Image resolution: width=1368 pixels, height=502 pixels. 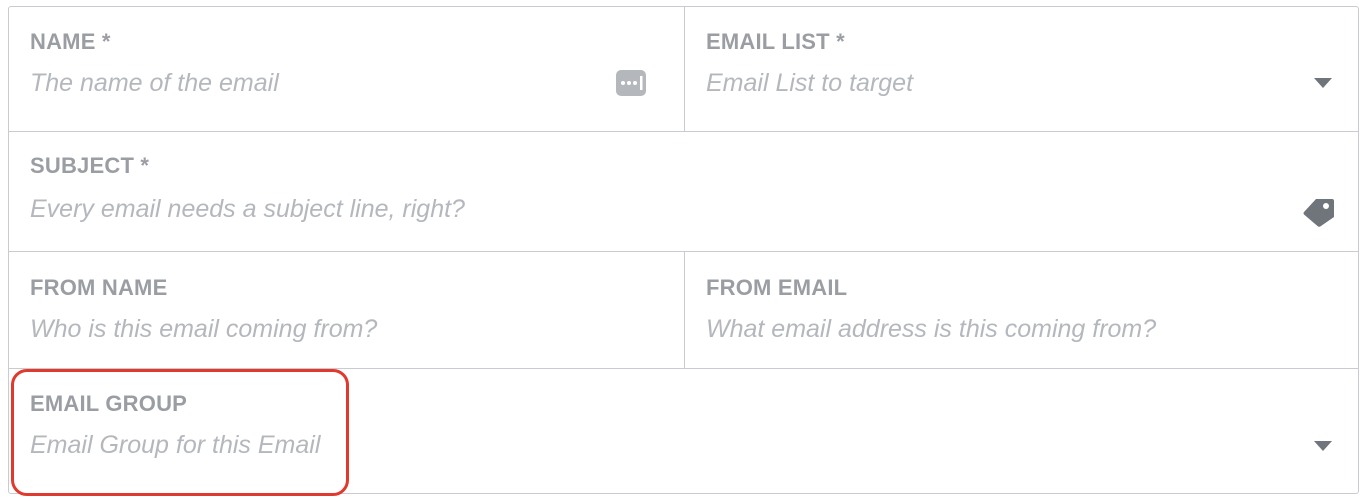 I want to click on from-name-label: FROM NAME, so click(x=99, y=287).